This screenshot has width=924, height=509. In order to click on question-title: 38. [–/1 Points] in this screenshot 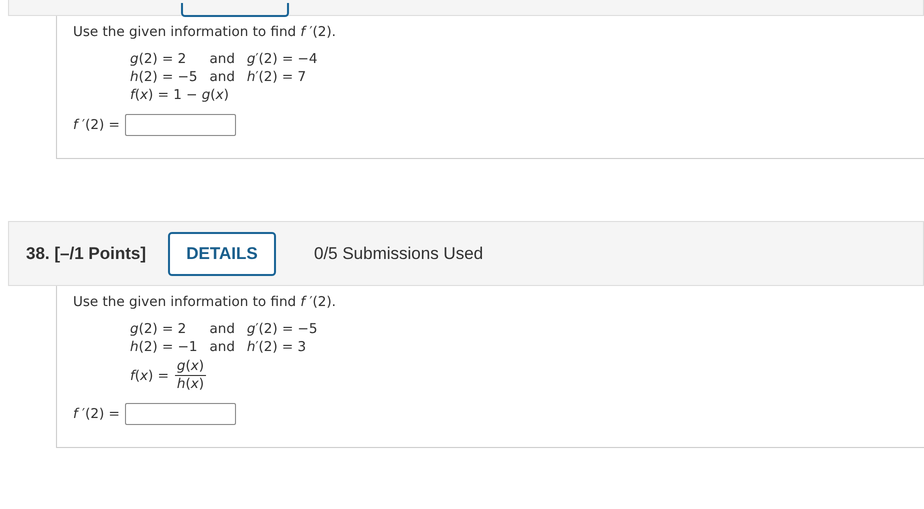, I will do `click(86, 254)`.